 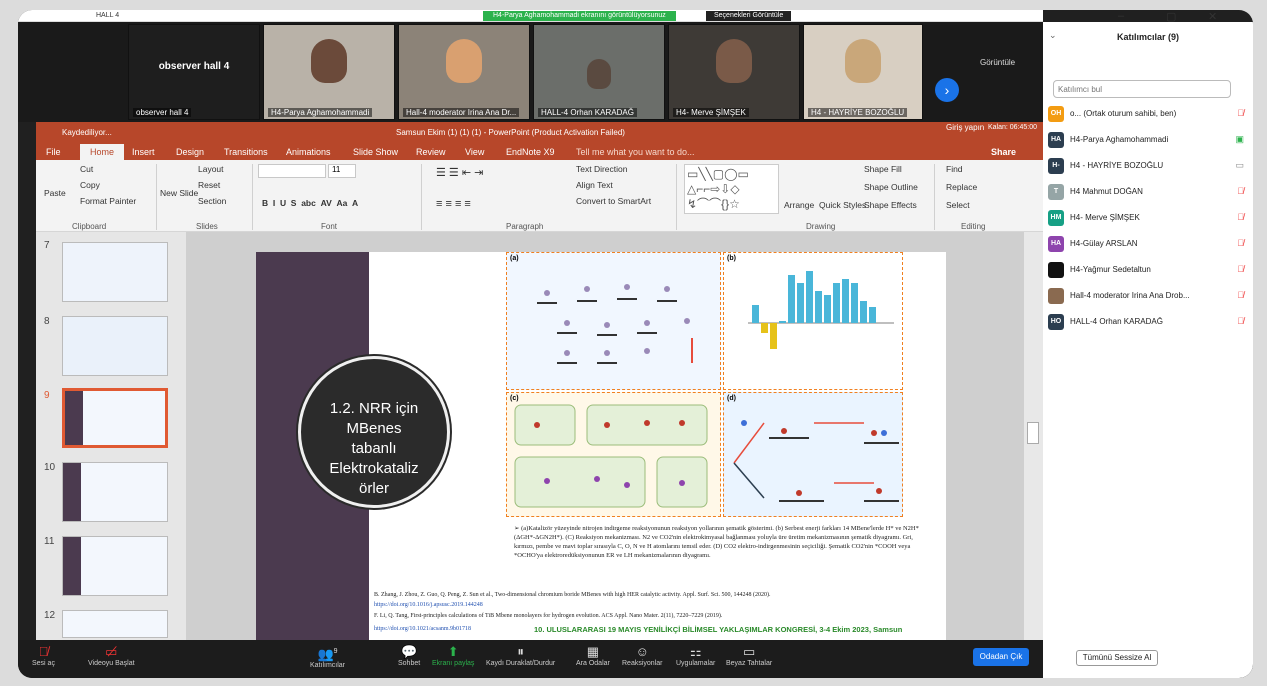 I want to click on tab-animations: Animations, so click(x=308, y=152).